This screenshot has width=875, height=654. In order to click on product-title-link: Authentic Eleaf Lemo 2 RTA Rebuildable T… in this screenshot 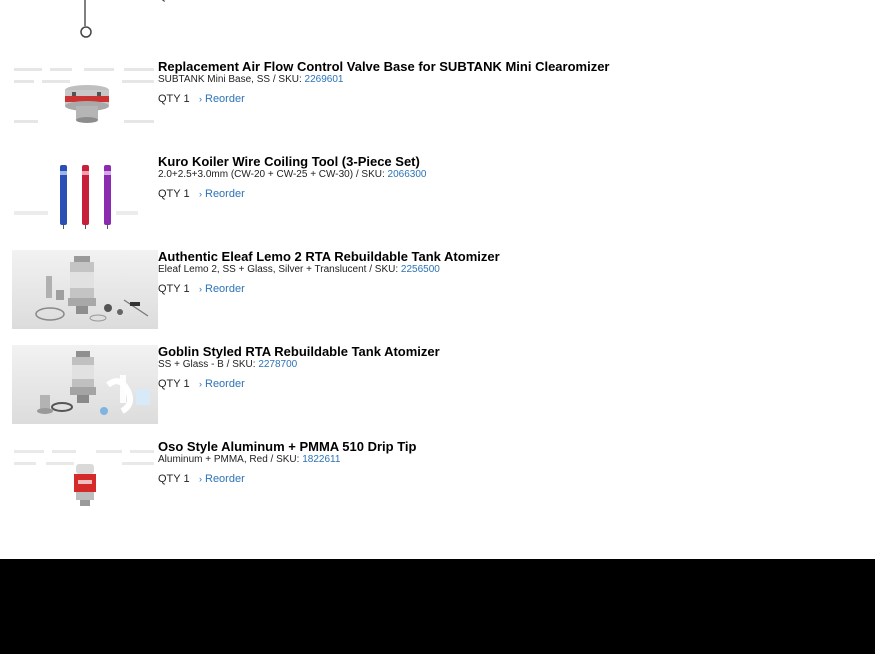, I will do `click(508, 257)`.